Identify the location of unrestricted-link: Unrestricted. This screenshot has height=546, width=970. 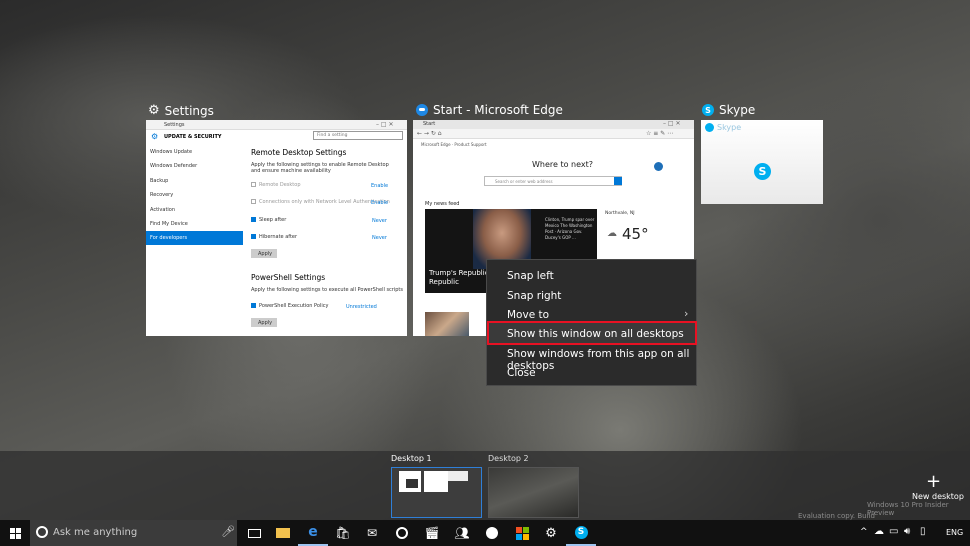
(361, 307).